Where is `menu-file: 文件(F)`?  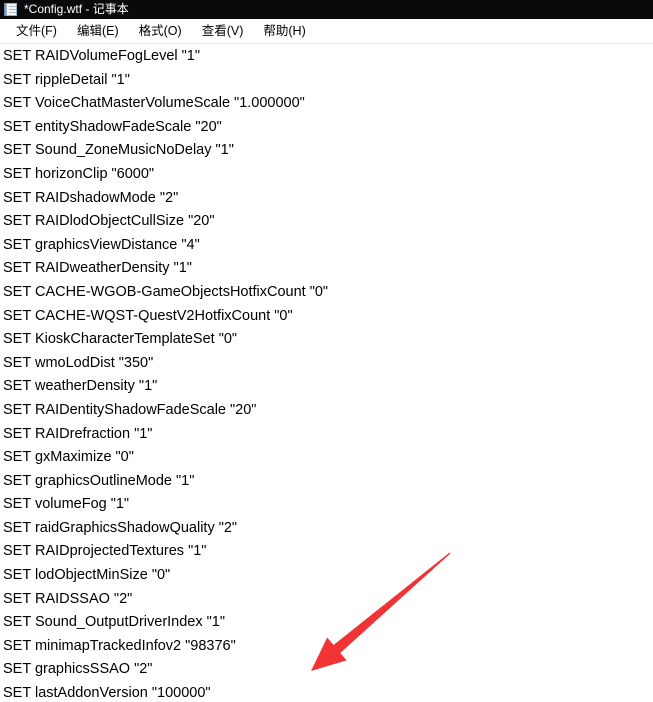 menu-file: 文件(F) is located at coordinates (36, 31).